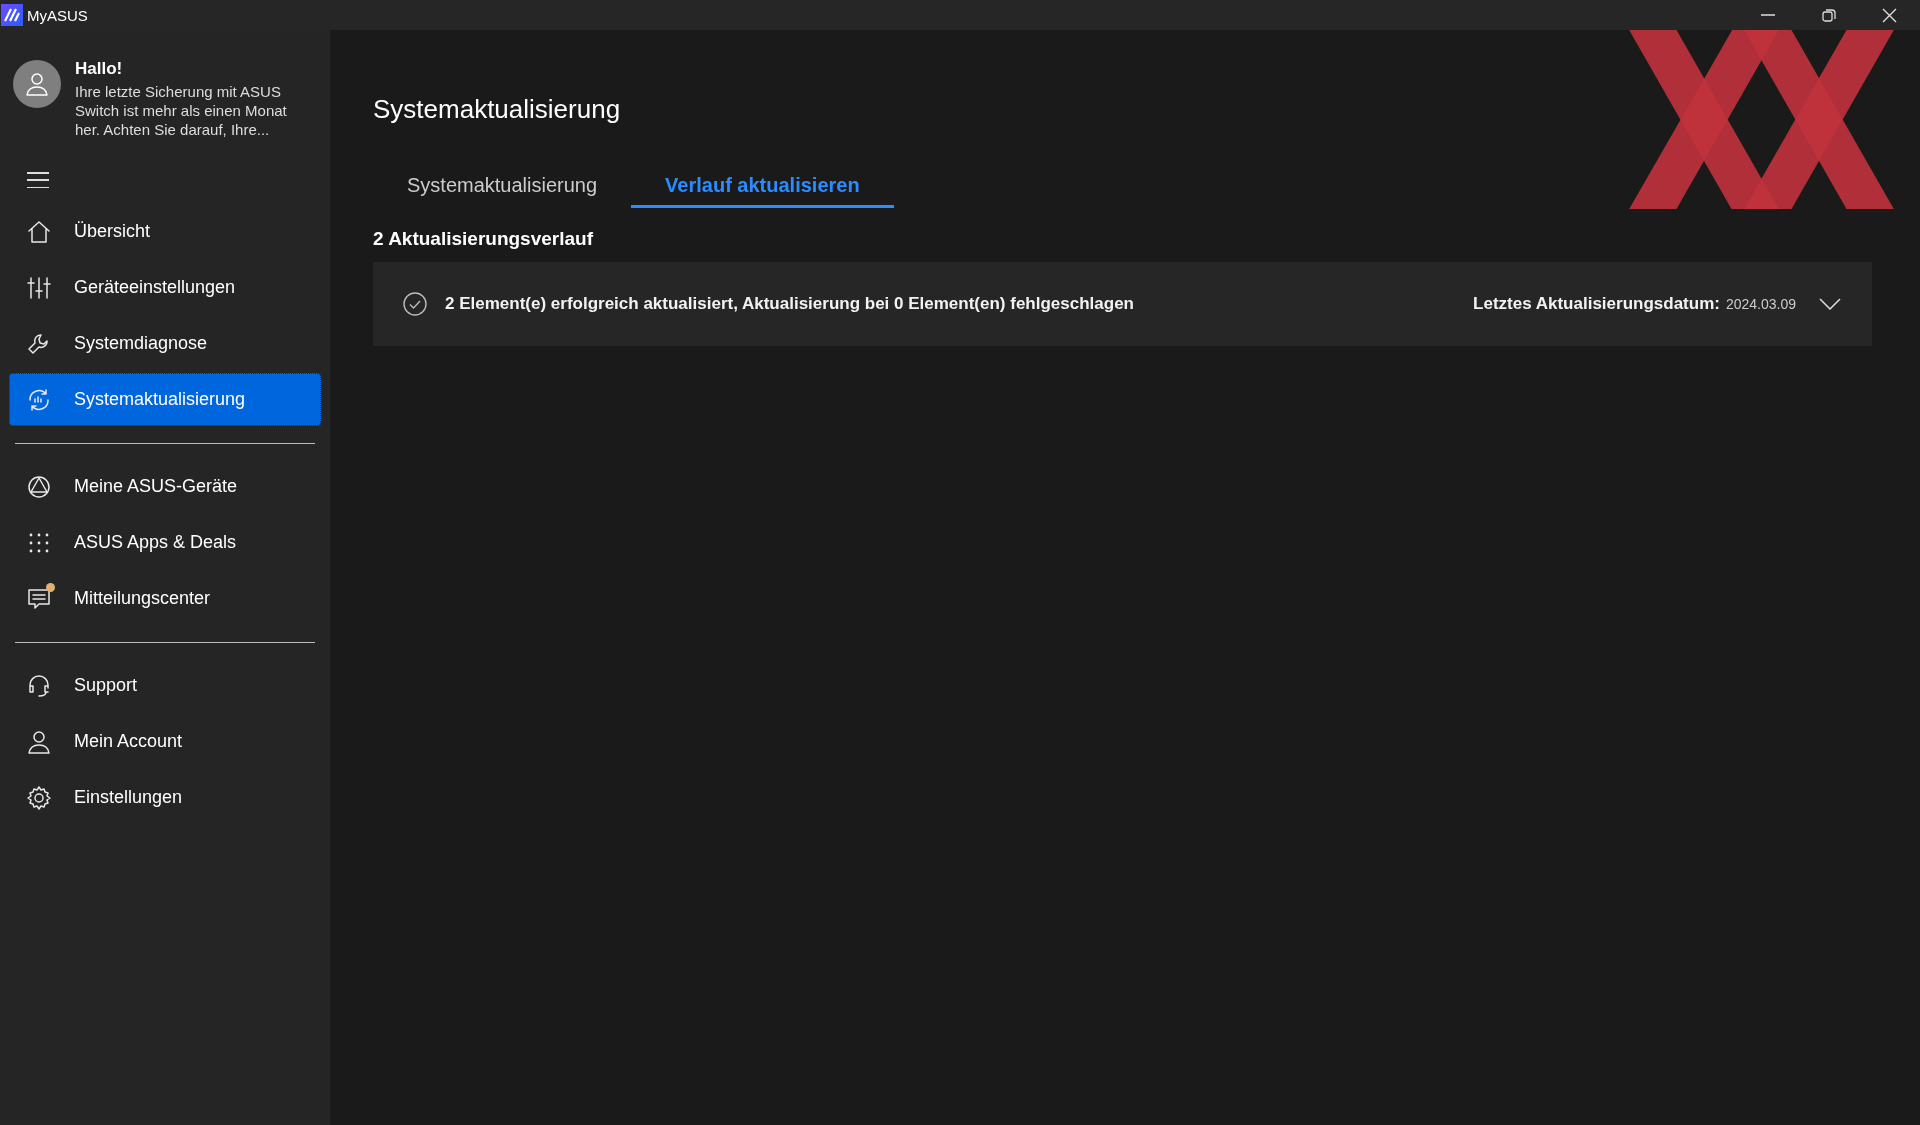  I want to click on person-icon, so click(39, 741).